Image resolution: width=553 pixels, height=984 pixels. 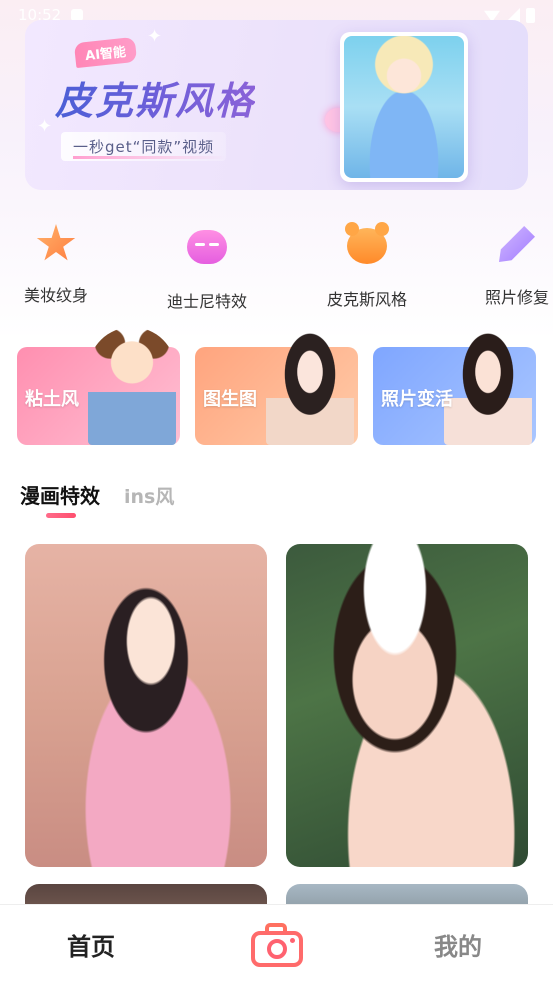 I want to click on banner-tag: AI智能, so click(x=105, y=52).